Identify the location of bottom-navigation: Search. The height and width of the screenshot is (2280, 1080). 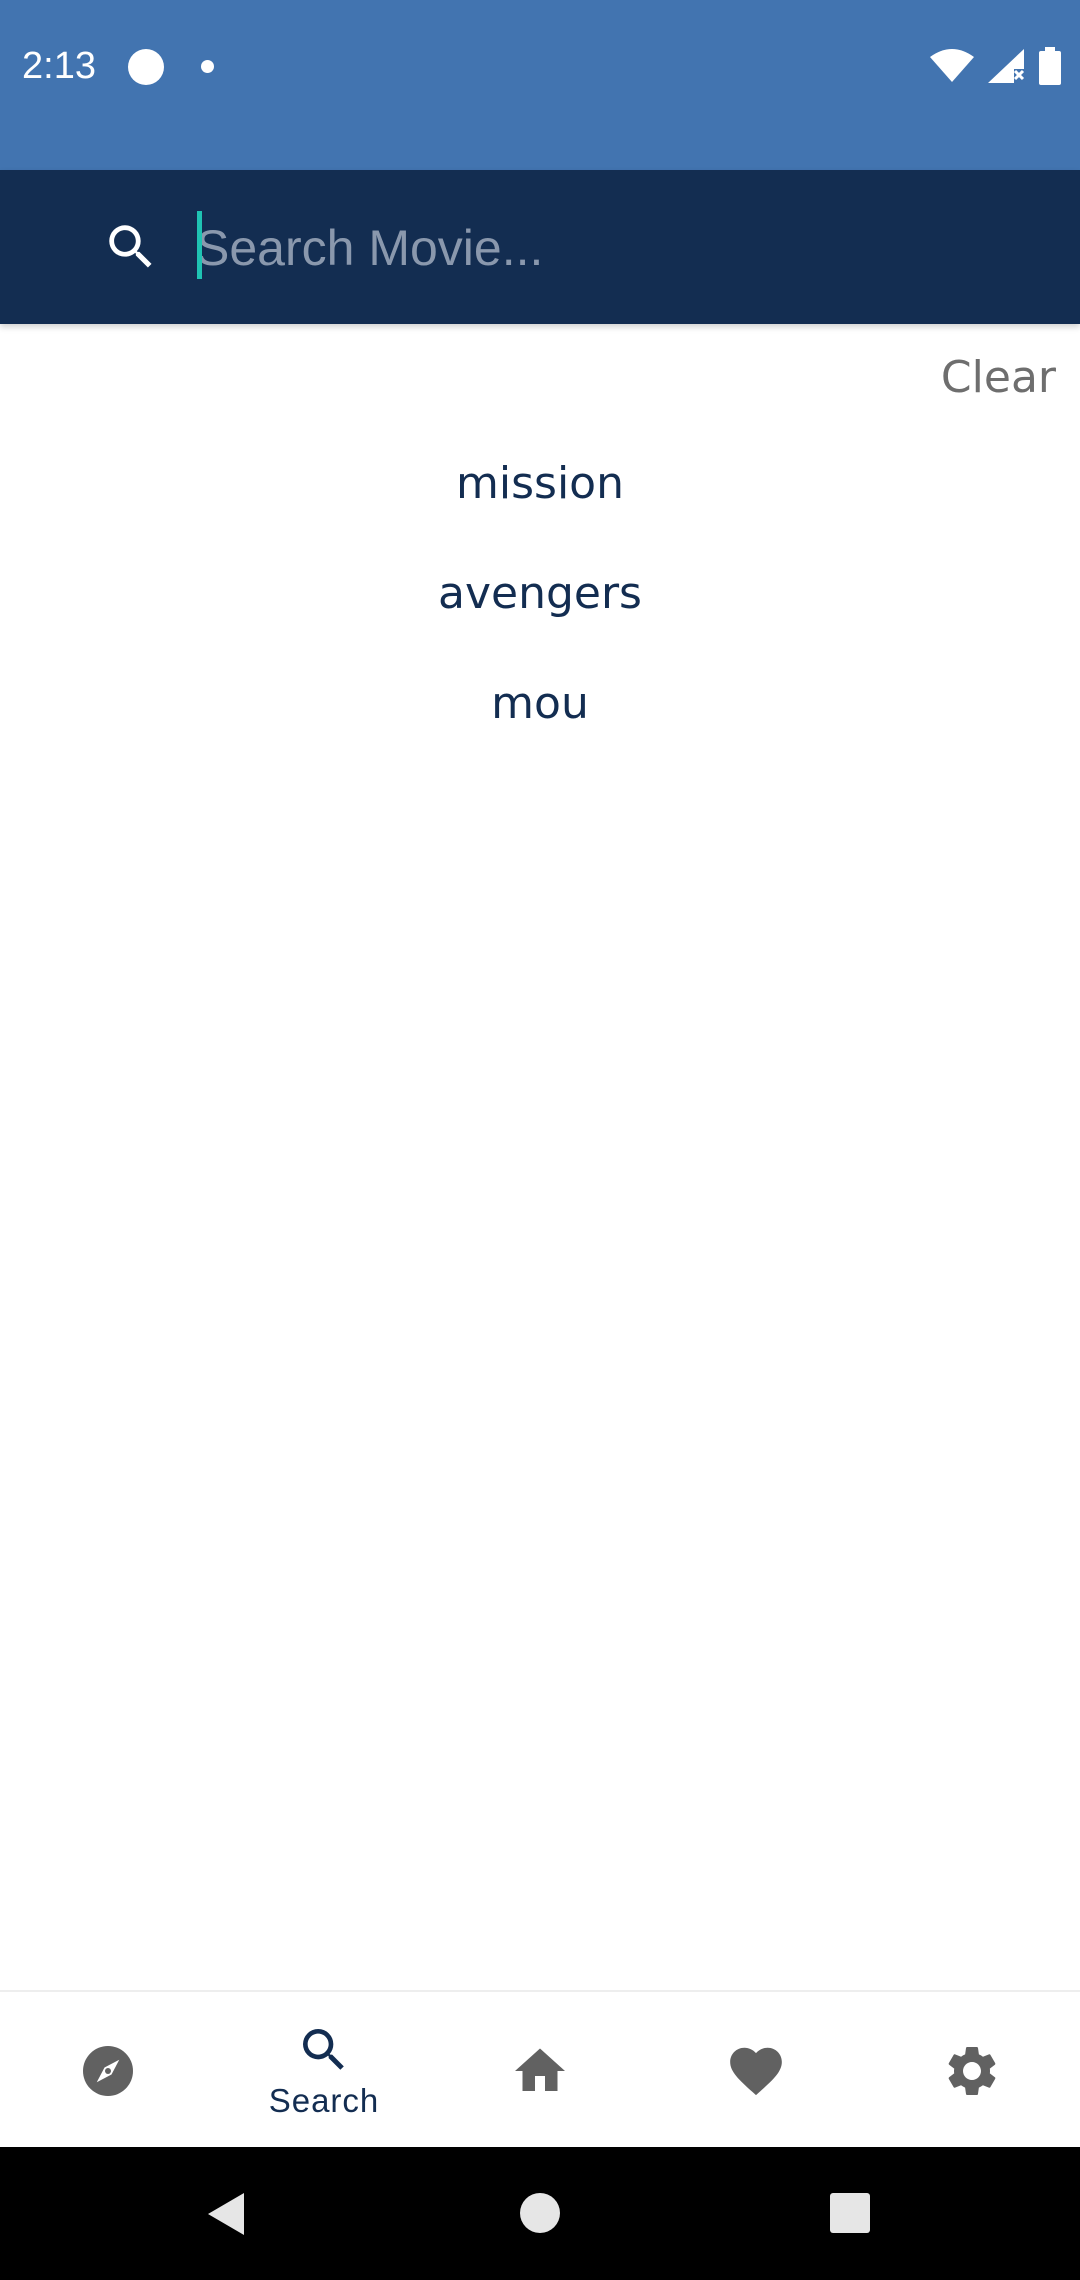
(540, 2068).